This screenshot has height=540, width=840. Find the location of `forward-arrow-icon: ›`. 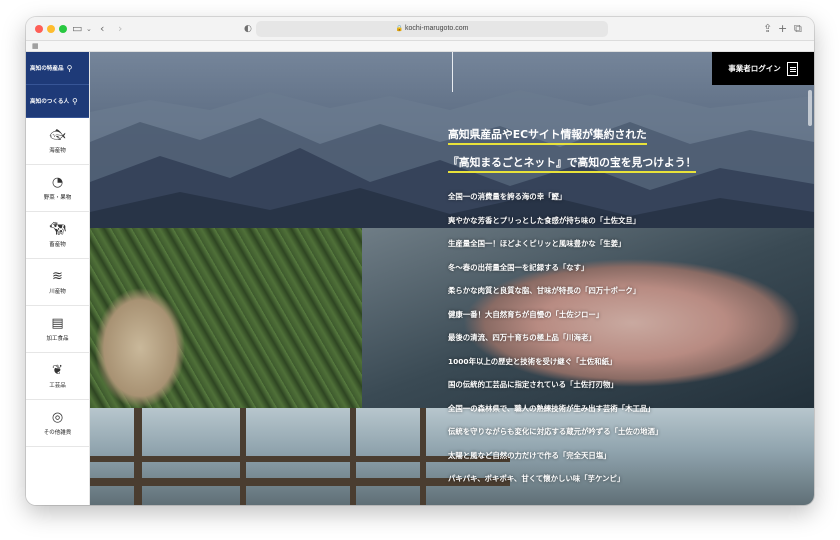

forward-arrow-icon: › is located at coordinates (120, 29).